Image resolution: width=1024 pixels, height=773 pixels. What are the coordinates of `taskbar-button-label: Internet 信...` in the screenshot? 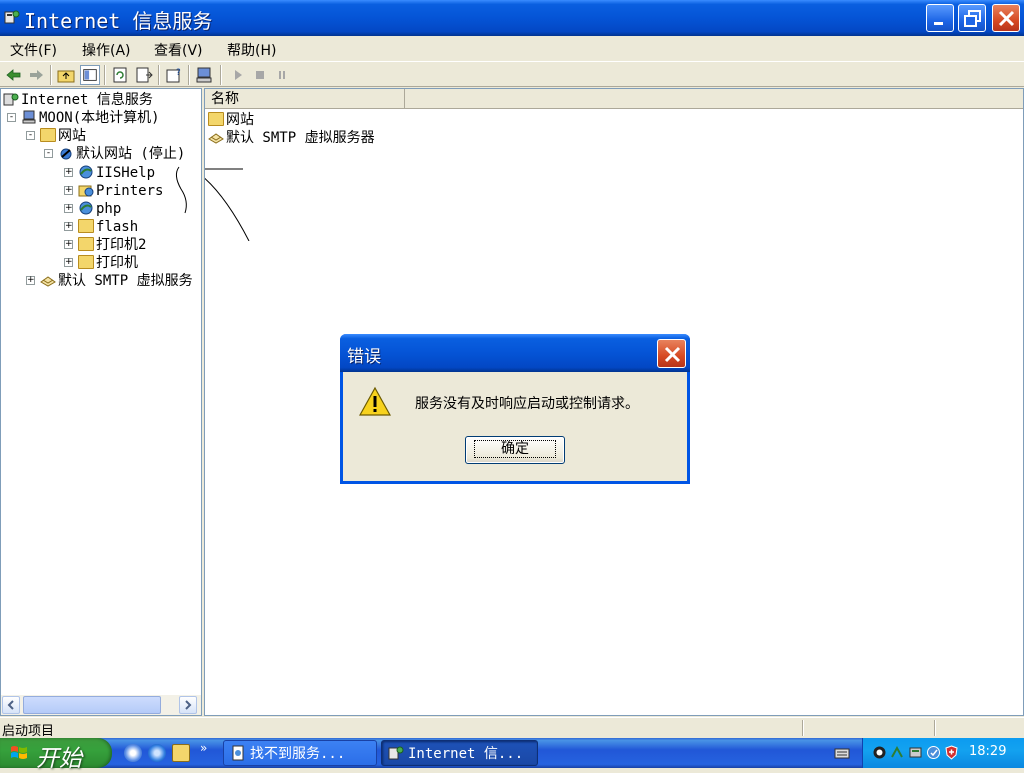 It's located at (466, 754).